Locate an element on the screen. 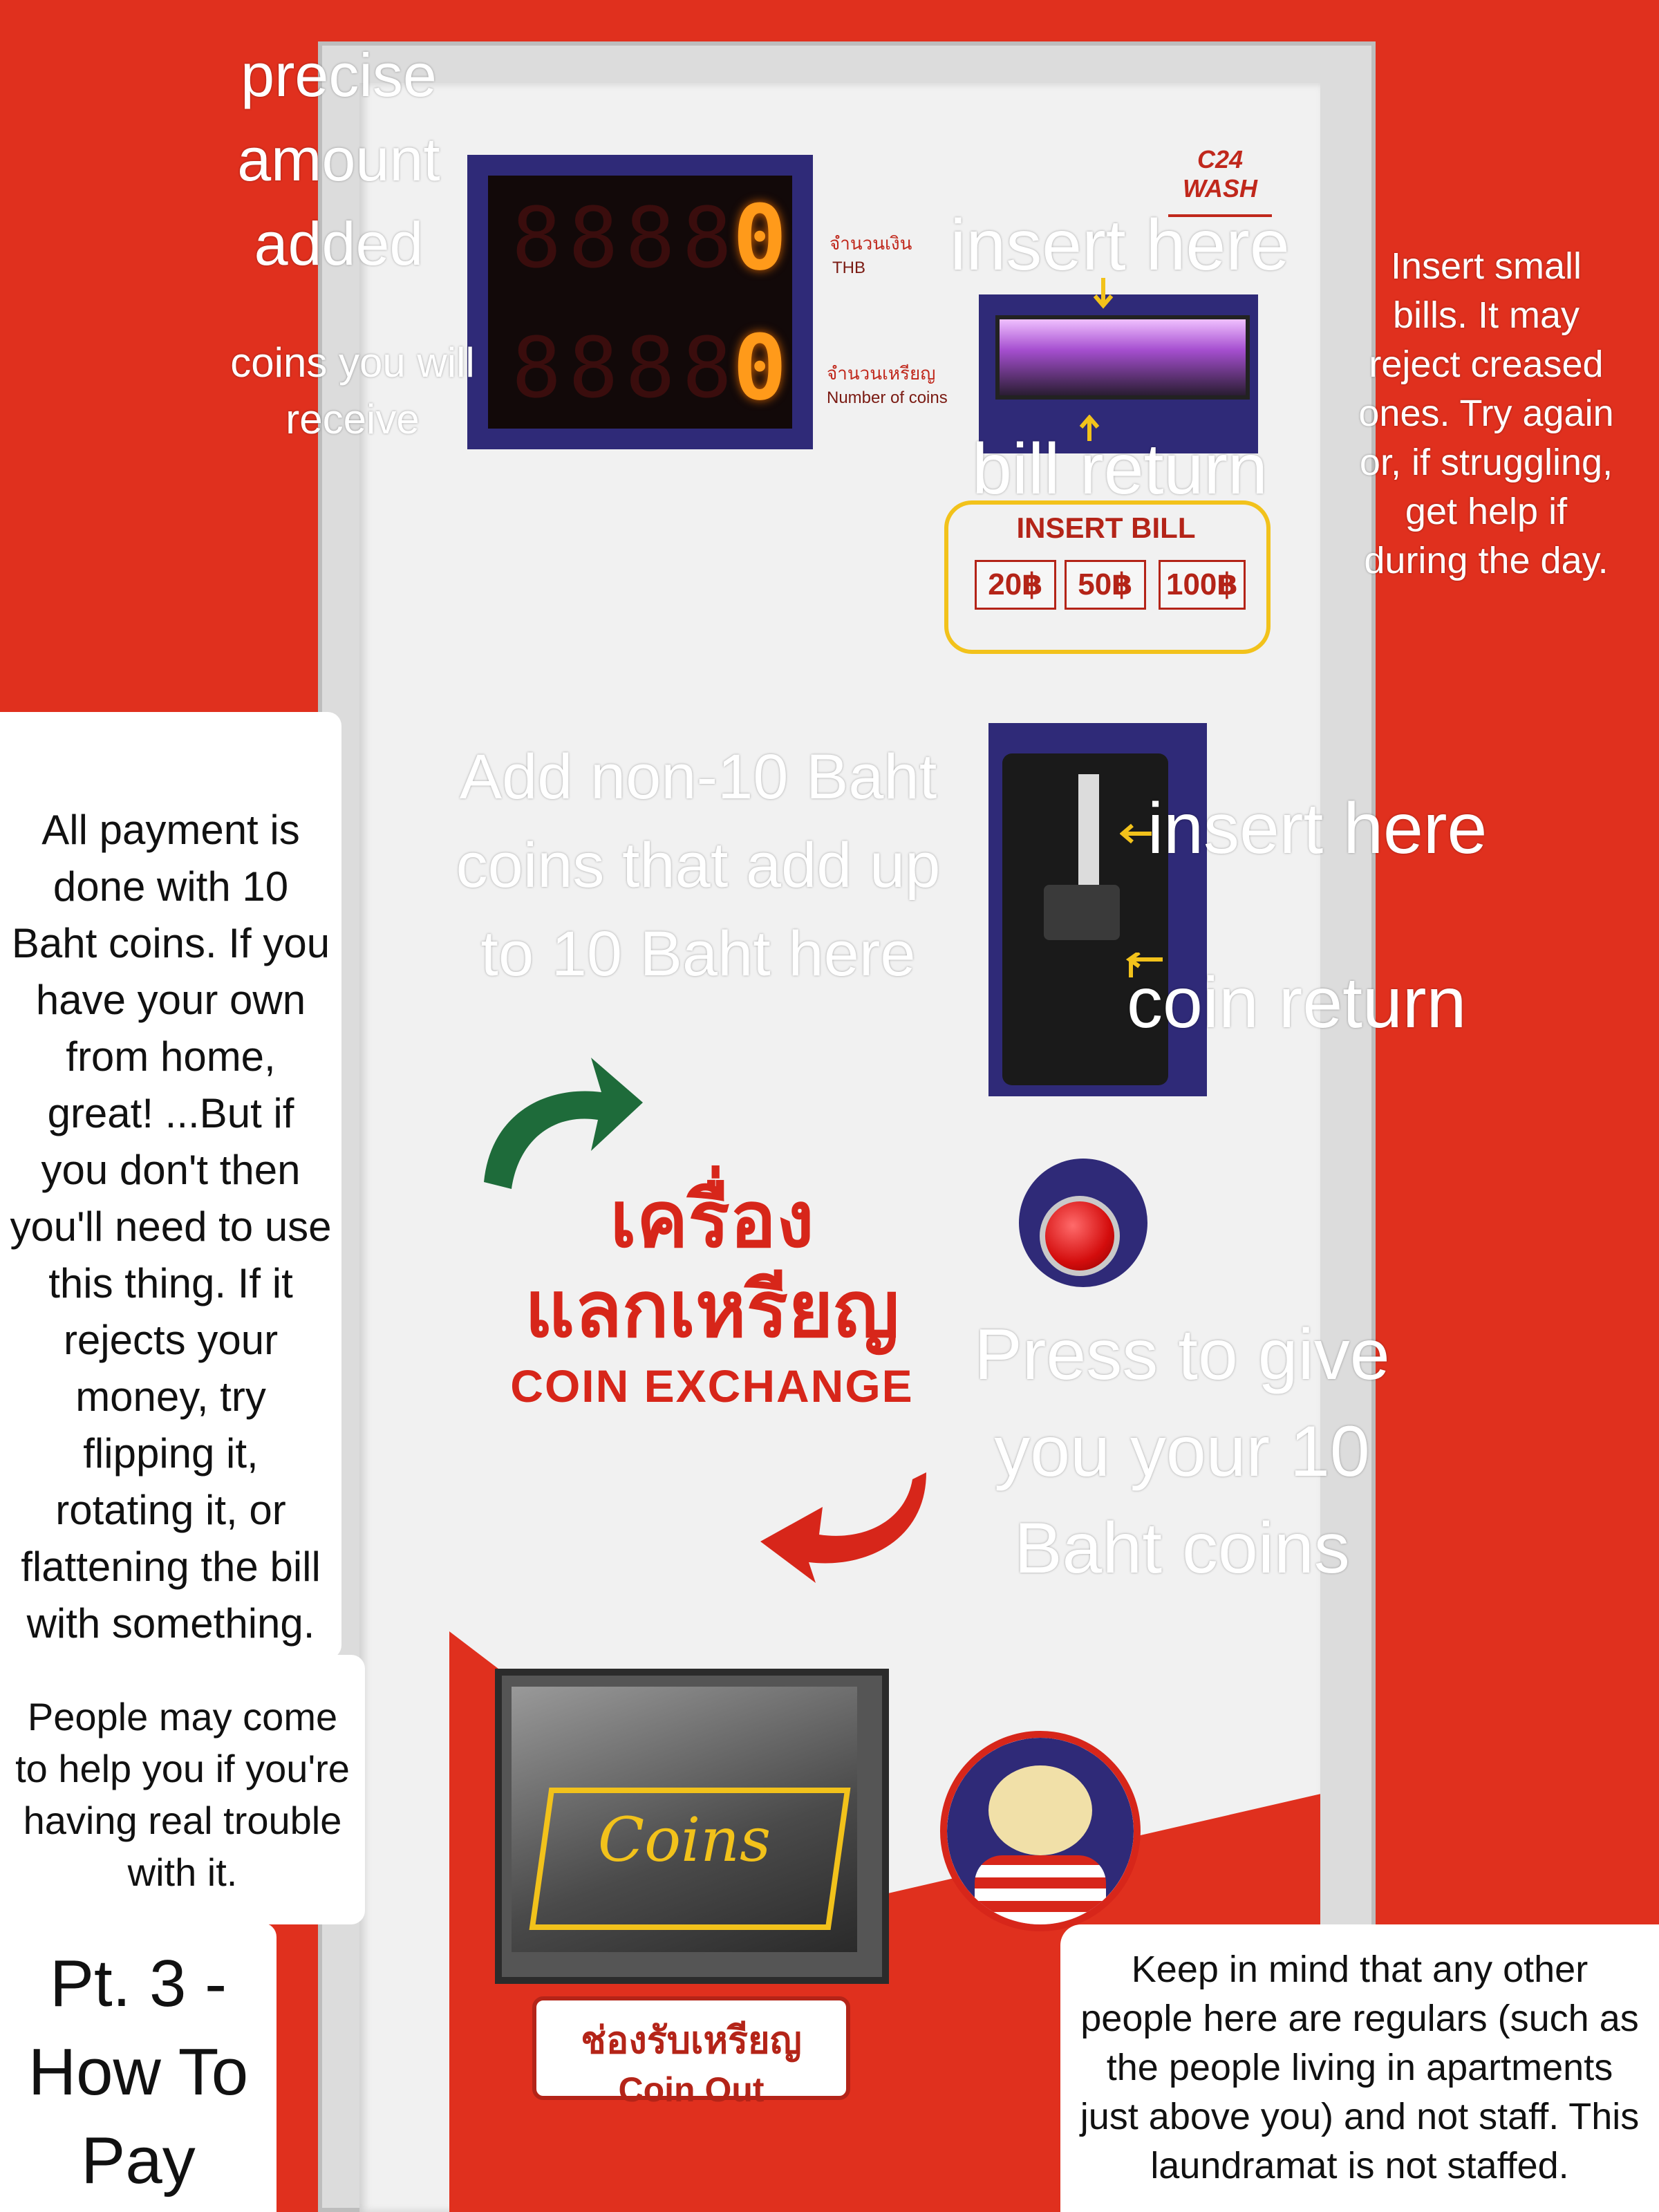 Image resolution: width=1659 pixels, height=2212 pixels. green-curved-arrow-icon is located at coordinates (563, 1124).